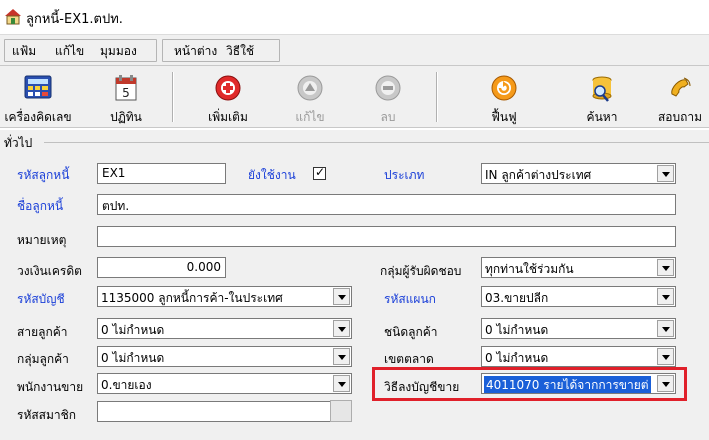 Image resolution: width=709 pixels, height=440 pixels. I want to click on add-label: เพิ่มเติม, so click(228, 117).